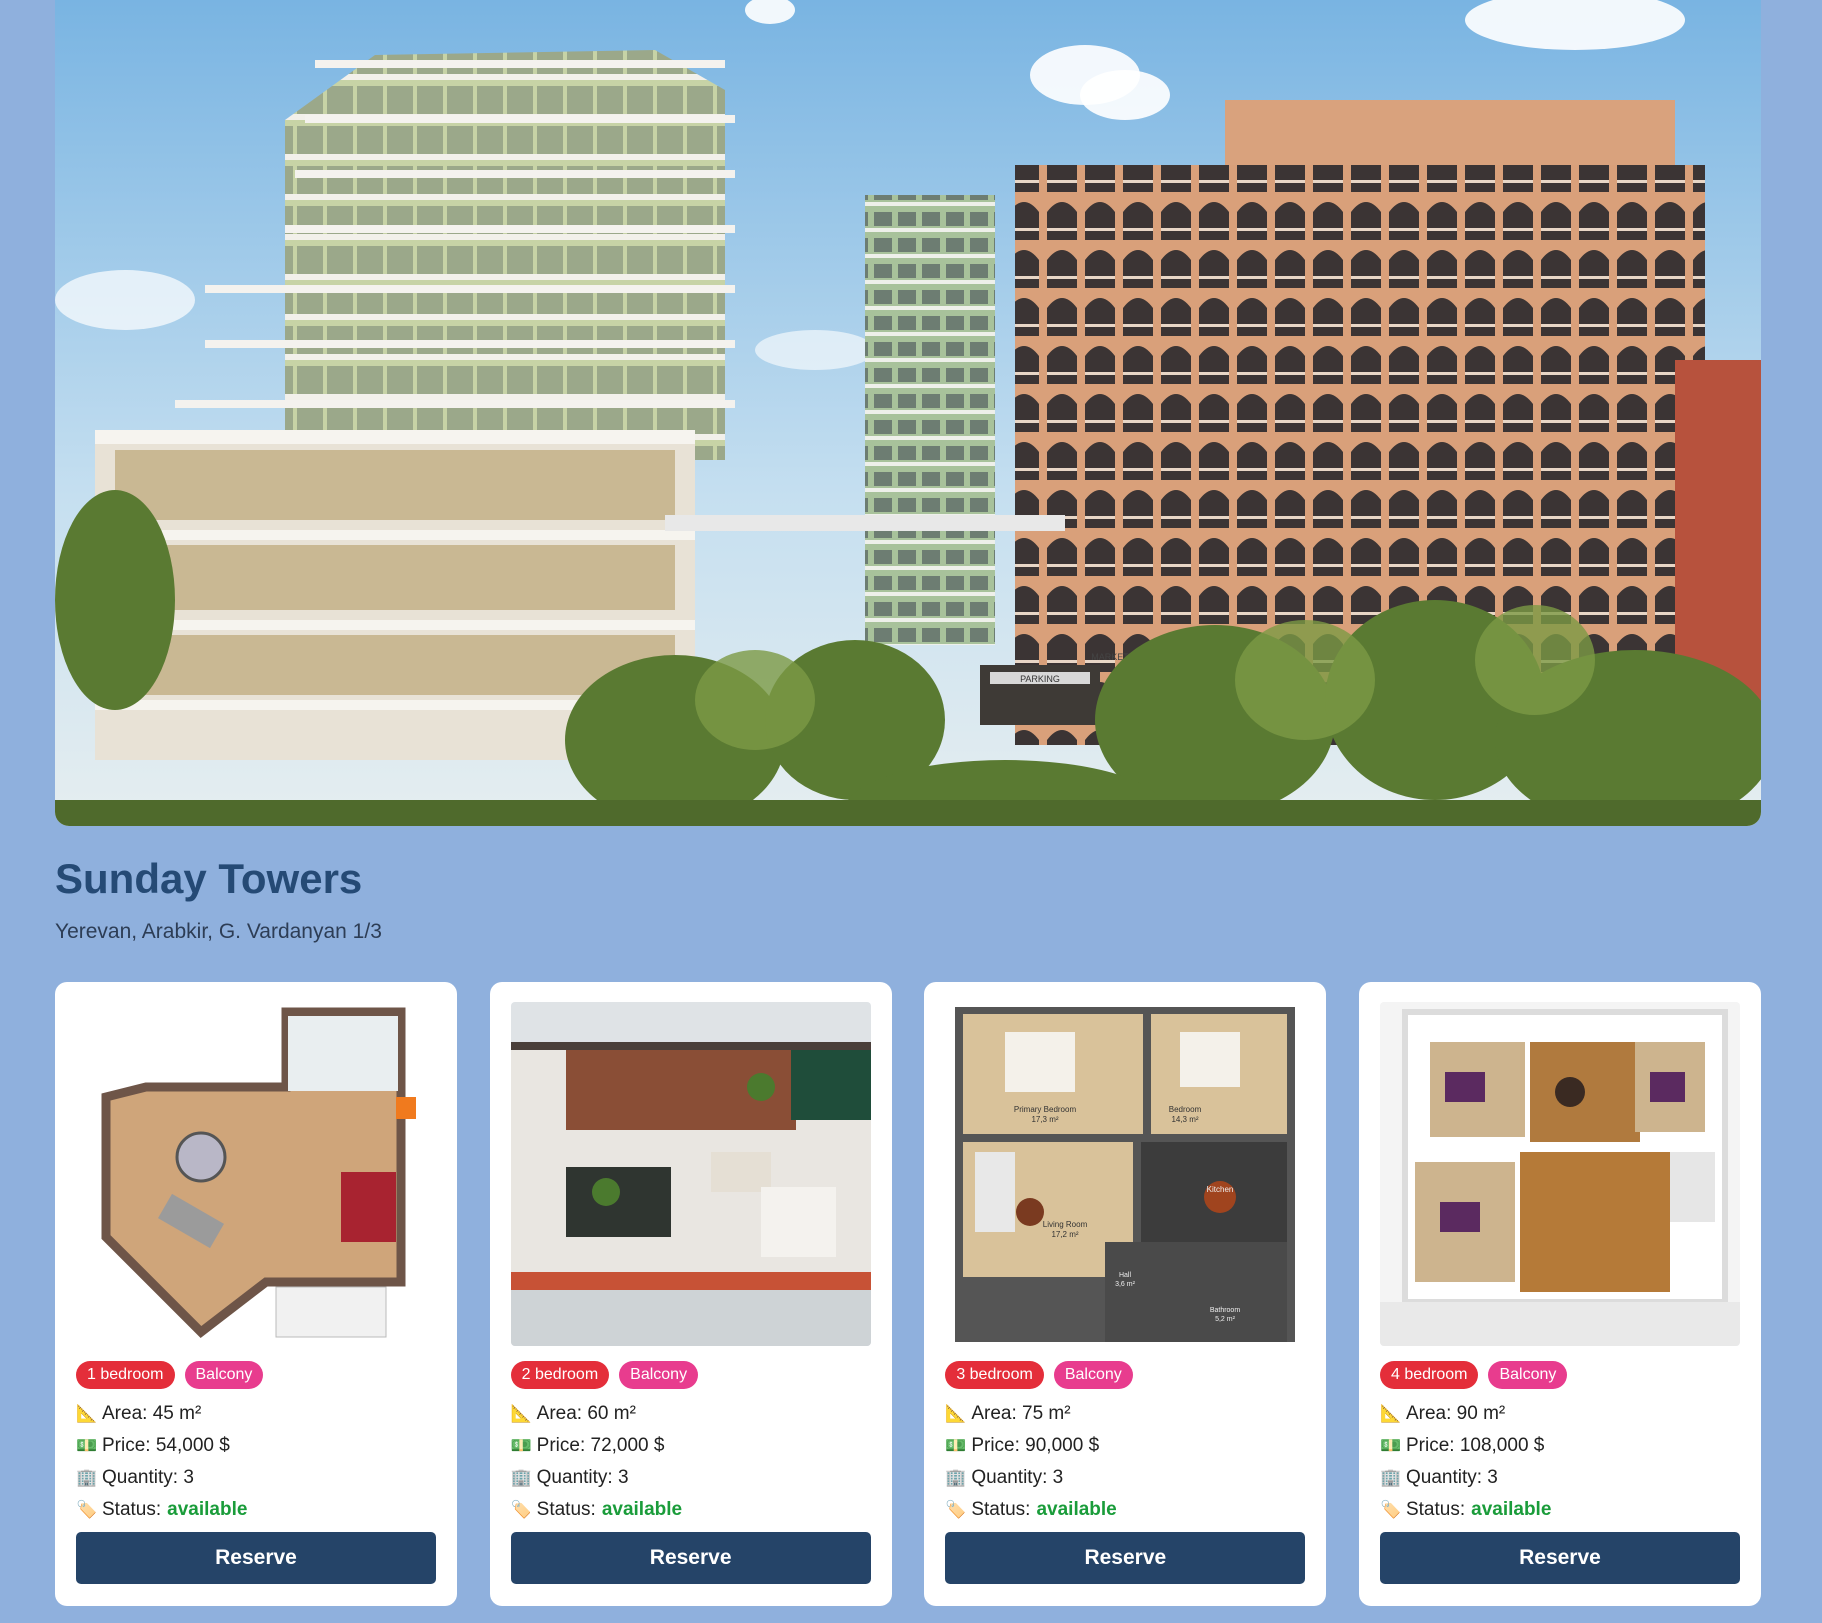 The width and height of the screenshot is (1822, 1623). Describe the element at coordinates (1225, 1310) in the screenshot. I see `bathroom-label: Bathroom` at that location.